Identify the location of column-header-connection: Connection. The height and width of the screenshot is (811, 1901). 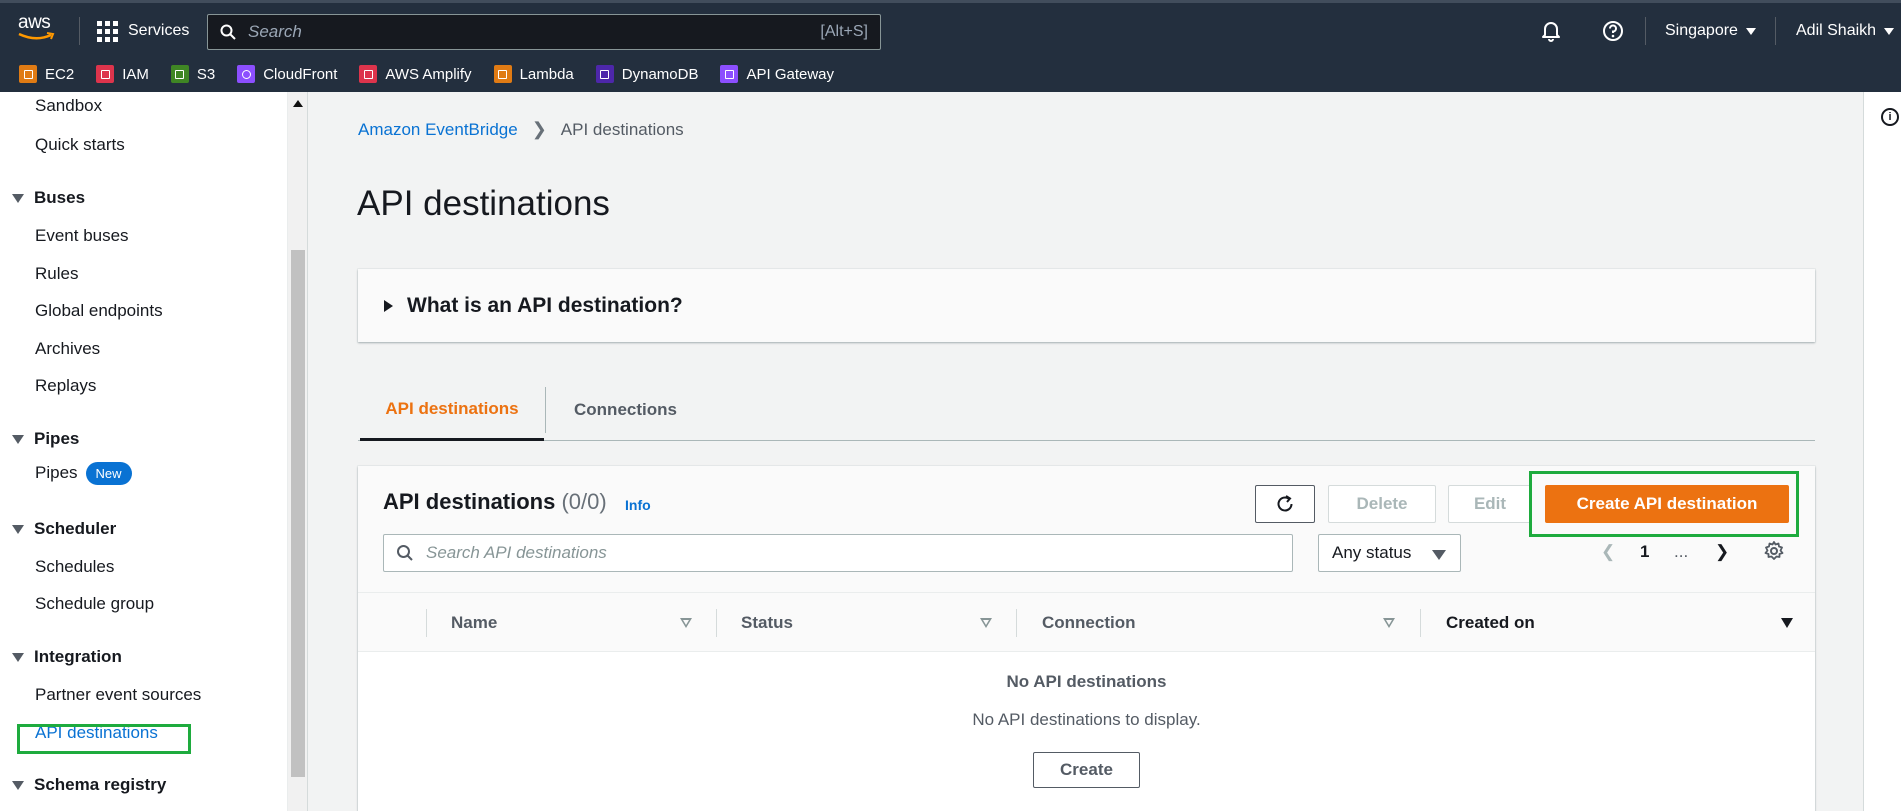
(1089, 623).